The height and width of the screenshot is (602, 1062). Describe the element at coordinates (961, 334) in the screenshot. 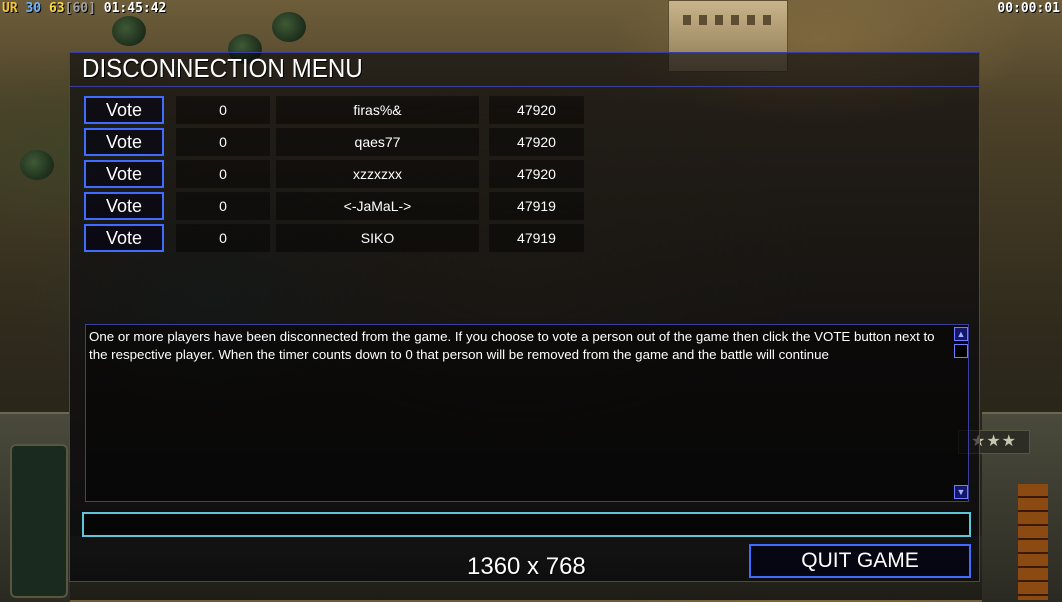

I see `scroll-up-icon: ▲` at that location.